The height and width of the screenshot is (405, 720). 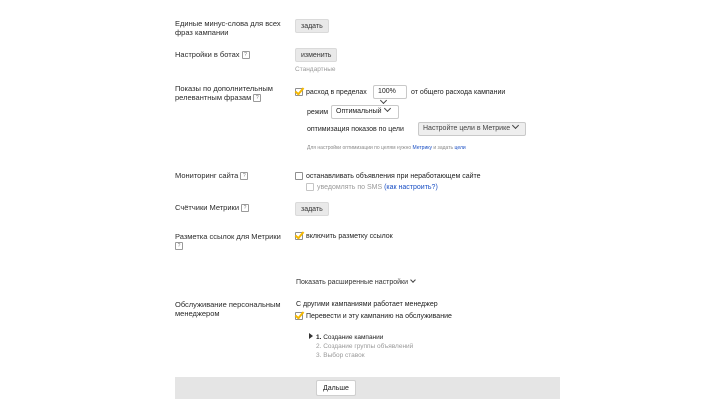 I want to click on step-item: 3. Выбор ставок, so click(x=361, y=355).